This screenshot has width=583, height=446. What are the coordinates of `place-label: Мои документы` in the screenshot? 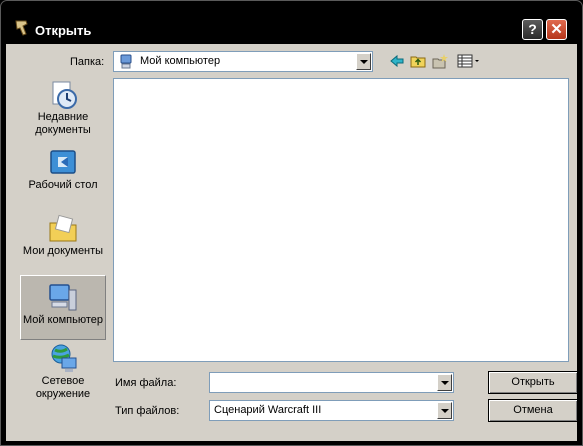 It's located at (63, 251).